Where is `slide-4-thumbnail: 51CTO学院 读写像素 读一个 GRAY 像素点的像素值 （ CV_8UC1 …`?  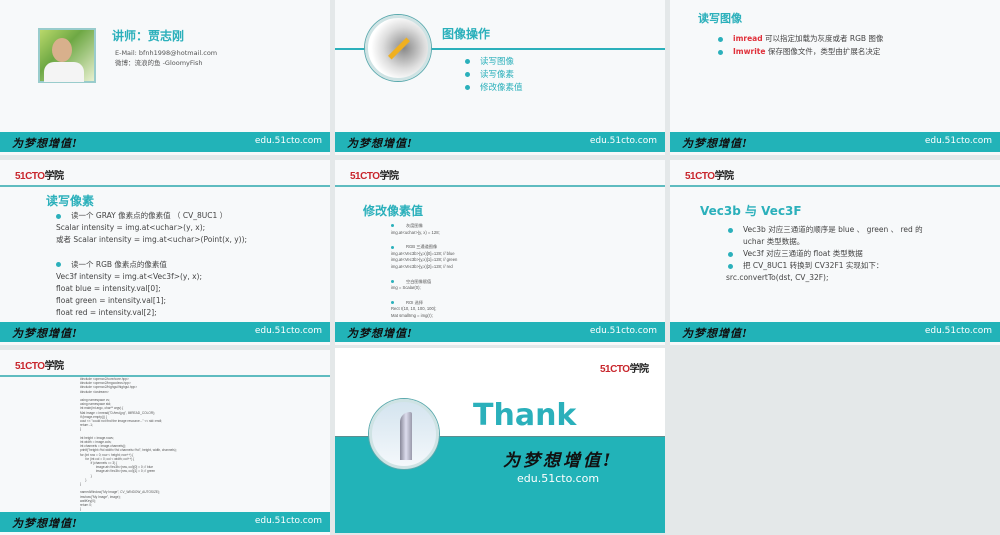
slide-4-thumbnail: 51CTO学院 读写像素 读一个 GRAY 像素点的像素值 （ CV_8UC1 … is located at coordinates (165, 252).